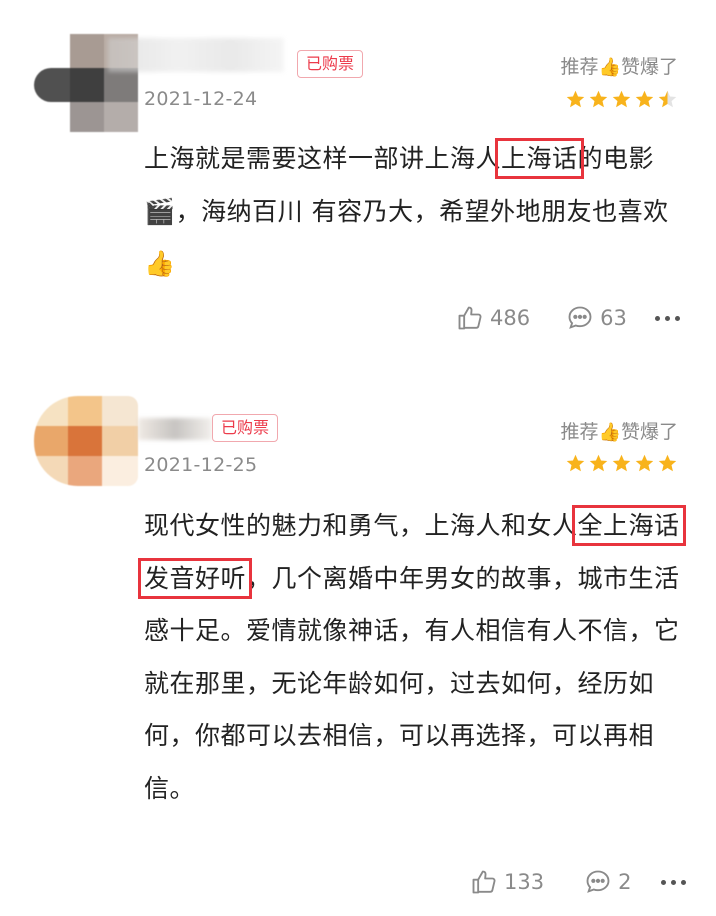  Describe the element at coordinates (510, 318) in the screenshot. I see `like-count: 486` at that location.